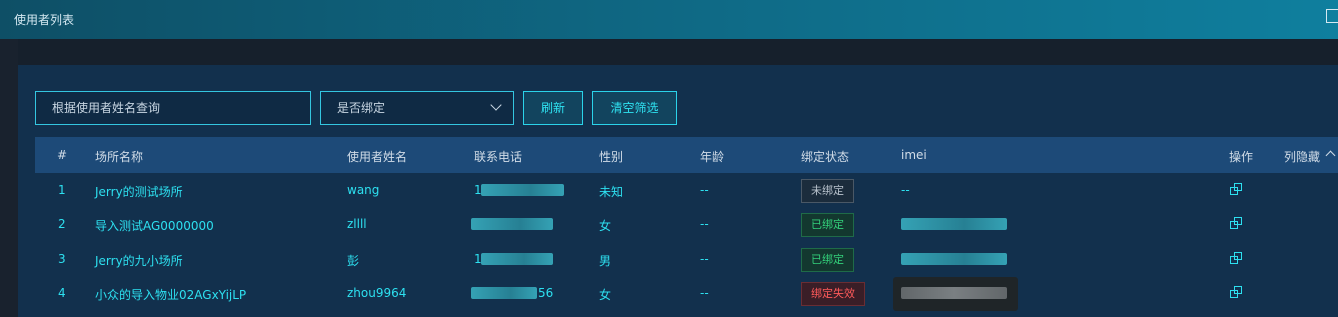 The image size is (1338, 317). What do you see at coordinates (914, 155) in the screenshot?
I see `col-imei: imei` at bounding box center [914, 155].